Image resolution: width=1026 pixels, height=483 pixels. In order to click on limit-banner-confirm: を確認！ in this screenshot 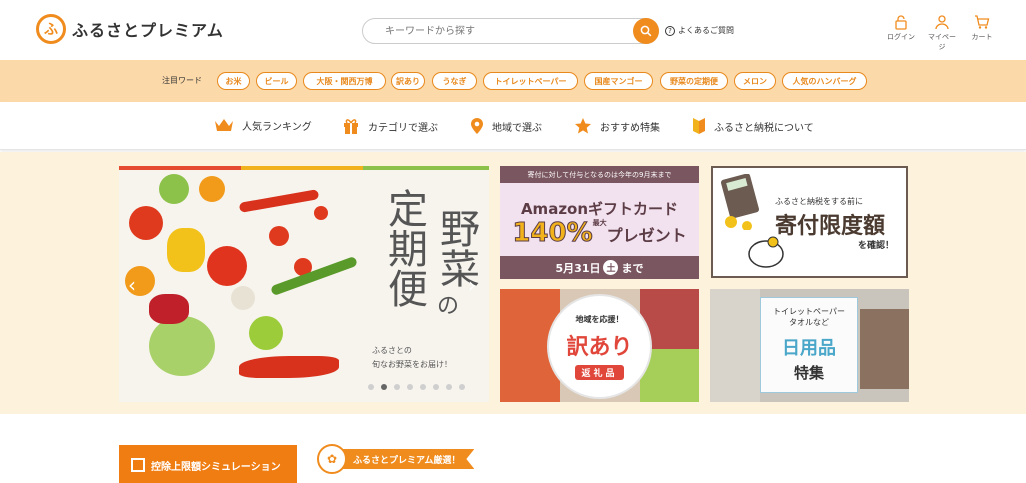, I will do `click(876, 246)`.